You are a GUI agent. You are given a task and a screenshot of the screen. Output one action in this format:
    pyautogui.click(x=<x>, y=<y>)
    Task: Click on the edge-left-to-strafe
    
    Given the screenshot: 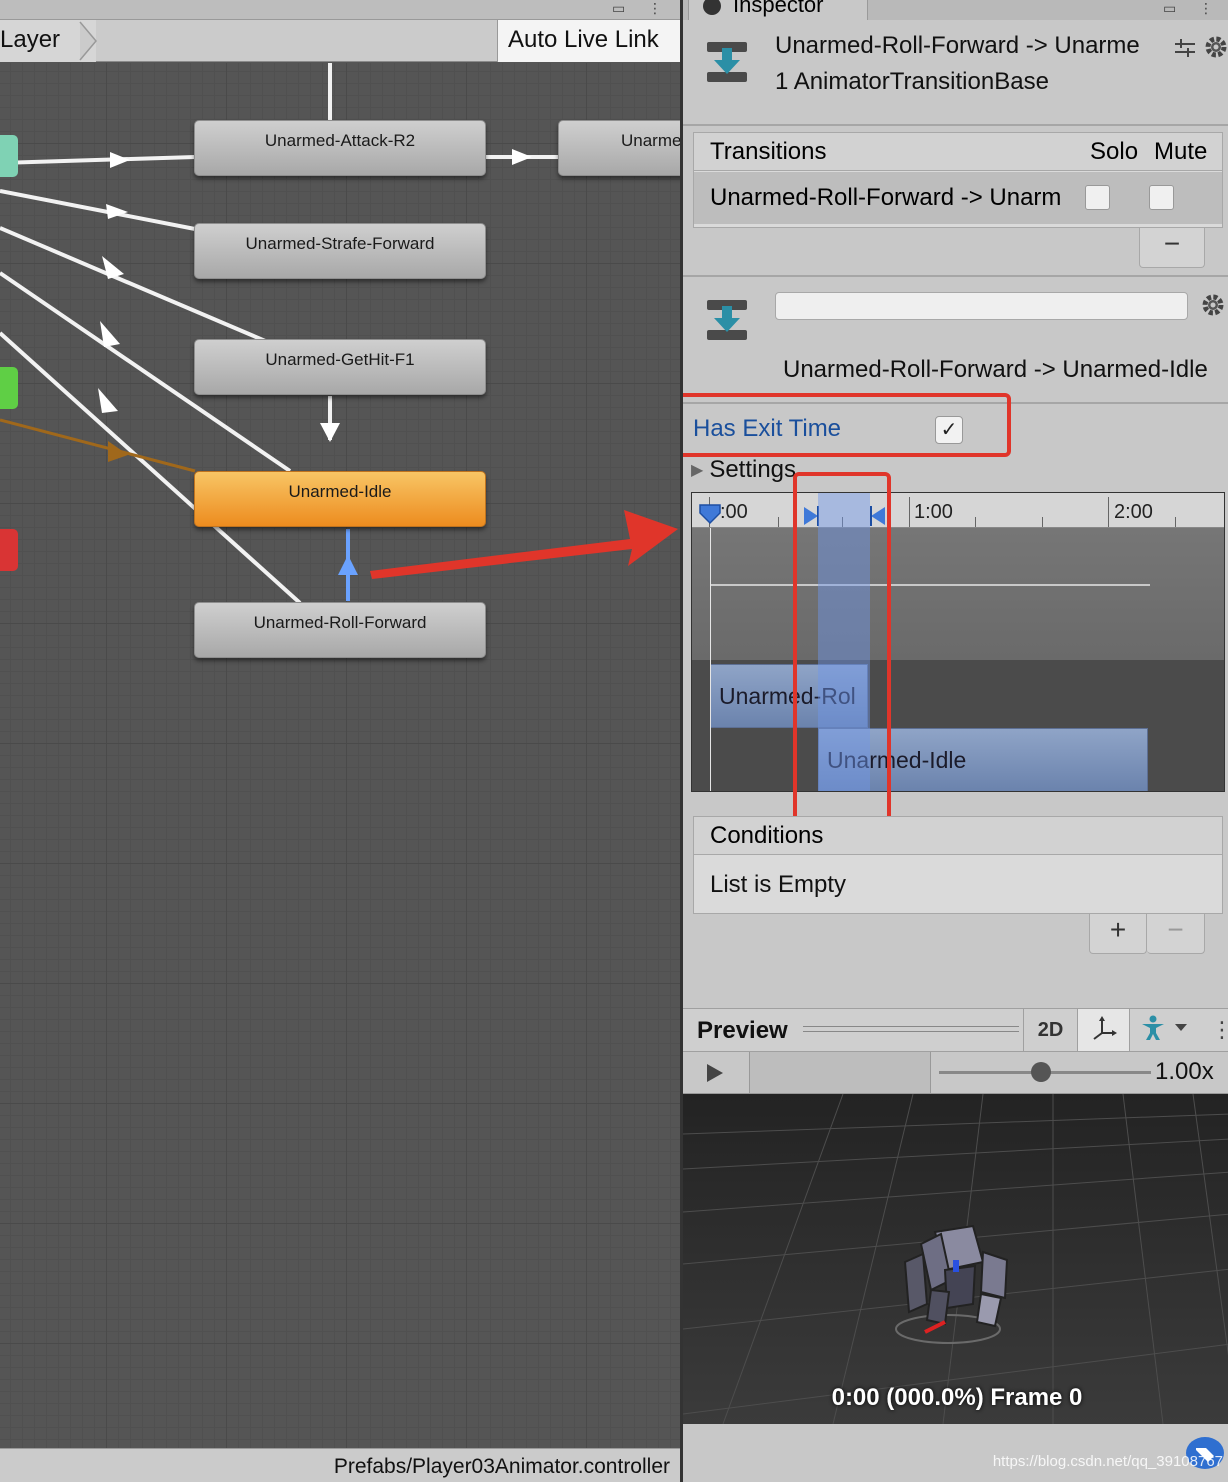 What is the action you would take?
    pyautogui.click(x=98, y=210)
    